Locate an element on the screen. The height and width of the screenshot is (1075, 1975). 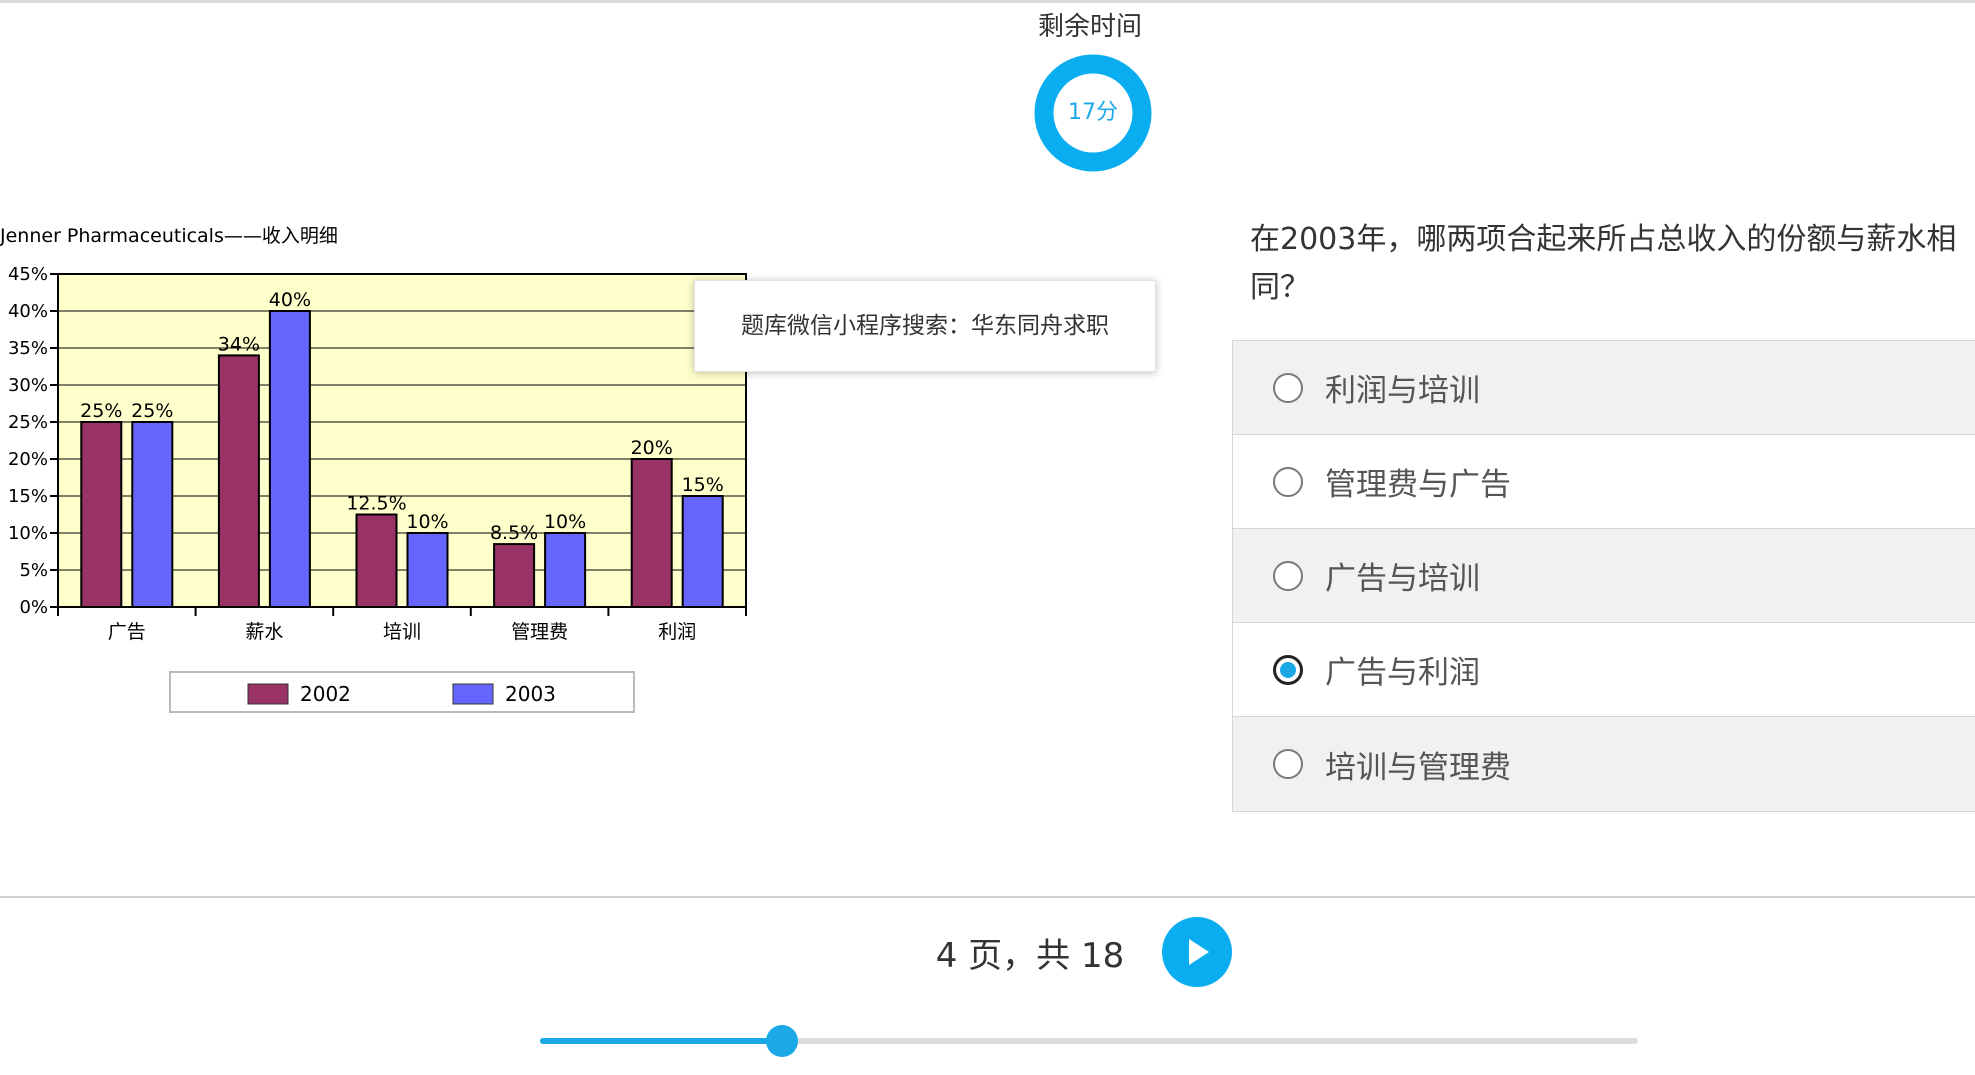
y-tick-label: 40% is located at coordinates (28, 311).